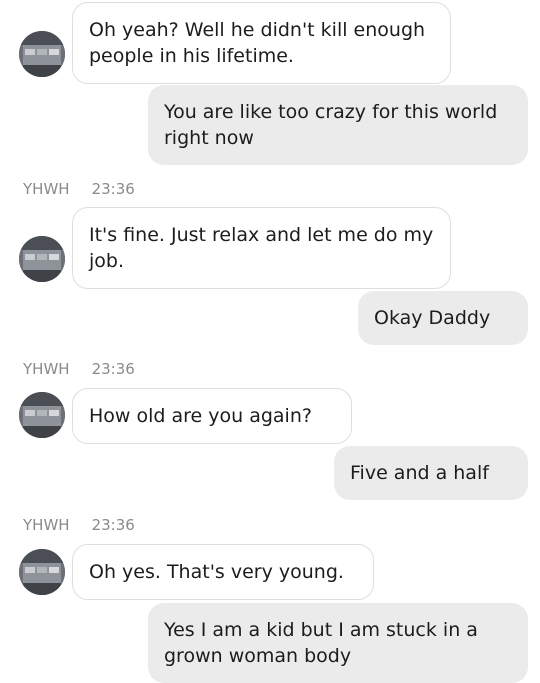 Image resolution: width=540 pixels, height=683 pixels. I want to click on message-outgoing: Five and a half, so click(431, 473).